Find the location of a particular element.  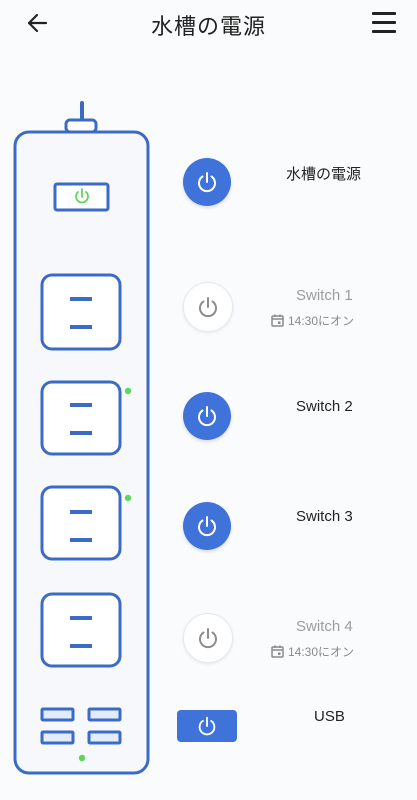

schedule-info-switch-4: 14:30にオン is located at coordinates (312, 651).